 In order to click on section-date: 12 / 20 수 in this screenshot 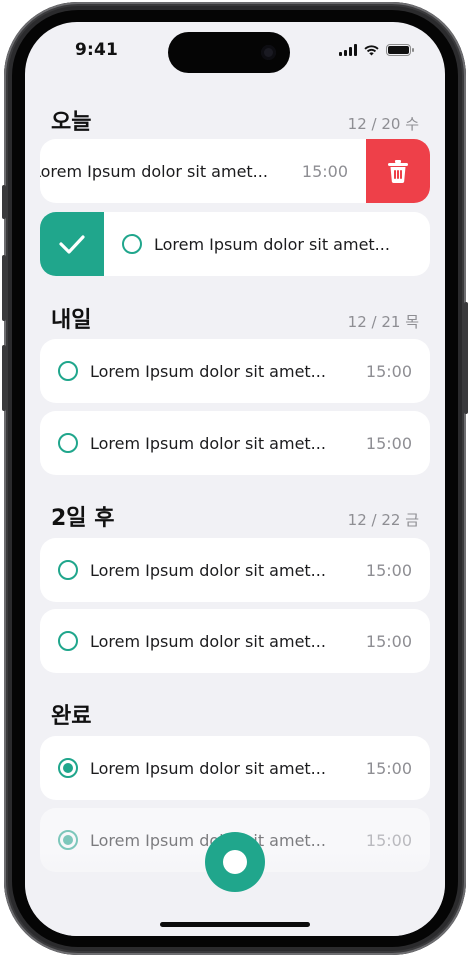, I will do `click(383, 124)`.